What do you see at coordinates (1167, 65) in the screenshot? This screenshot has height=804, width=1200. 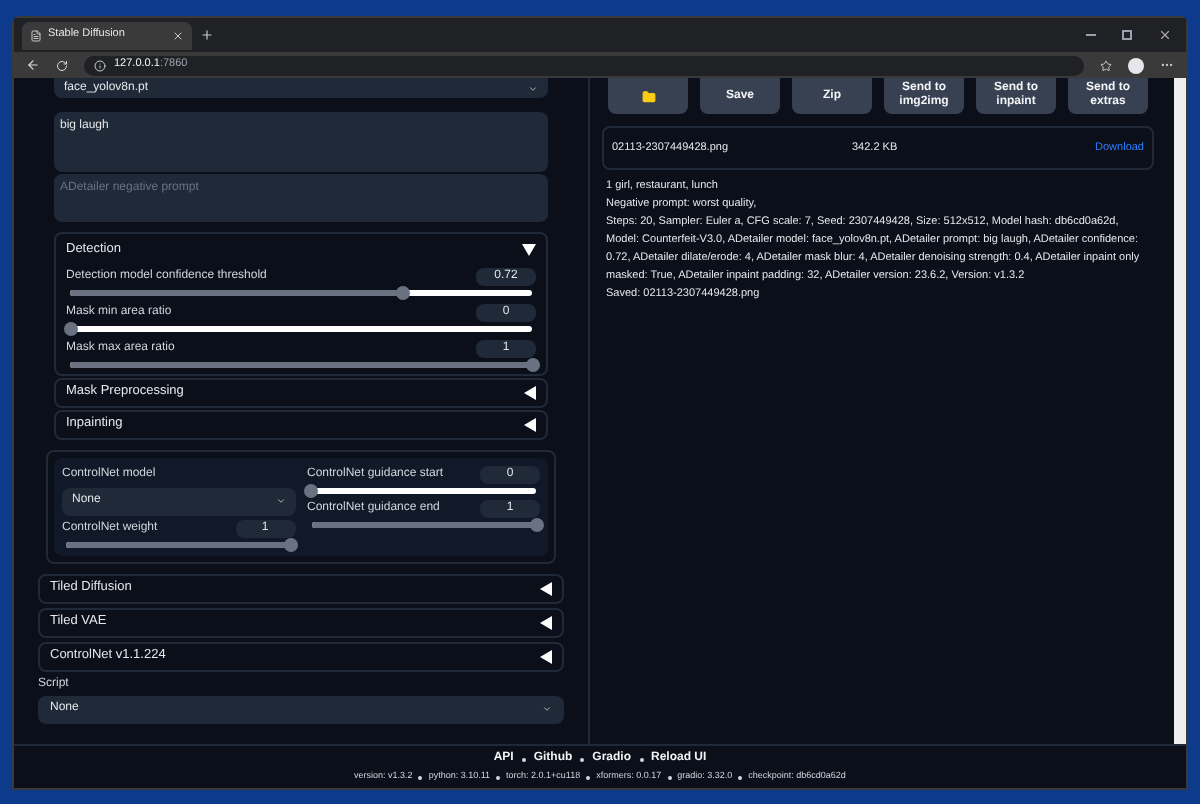 I see `menu-icon` at bounding box center [1167, 65].